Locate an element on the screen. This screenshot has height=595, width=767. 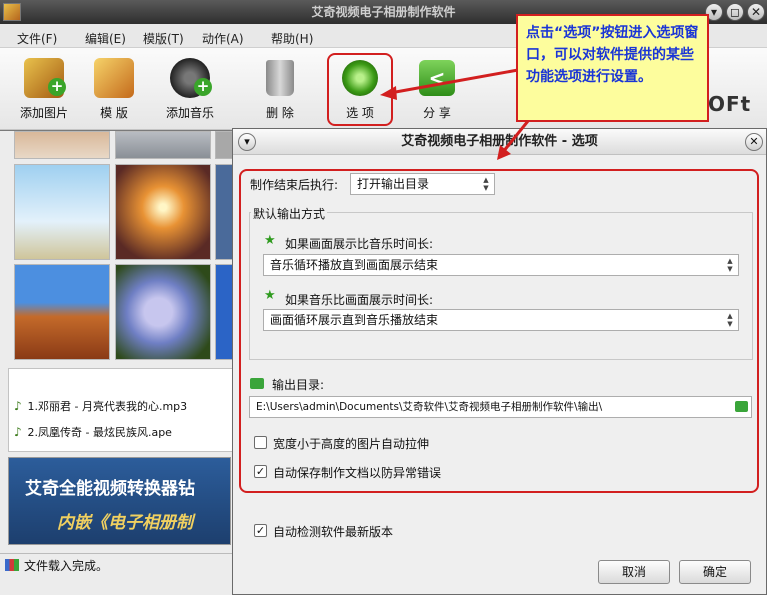
callout-arrow-to-options is located at coordinates (454, 81).